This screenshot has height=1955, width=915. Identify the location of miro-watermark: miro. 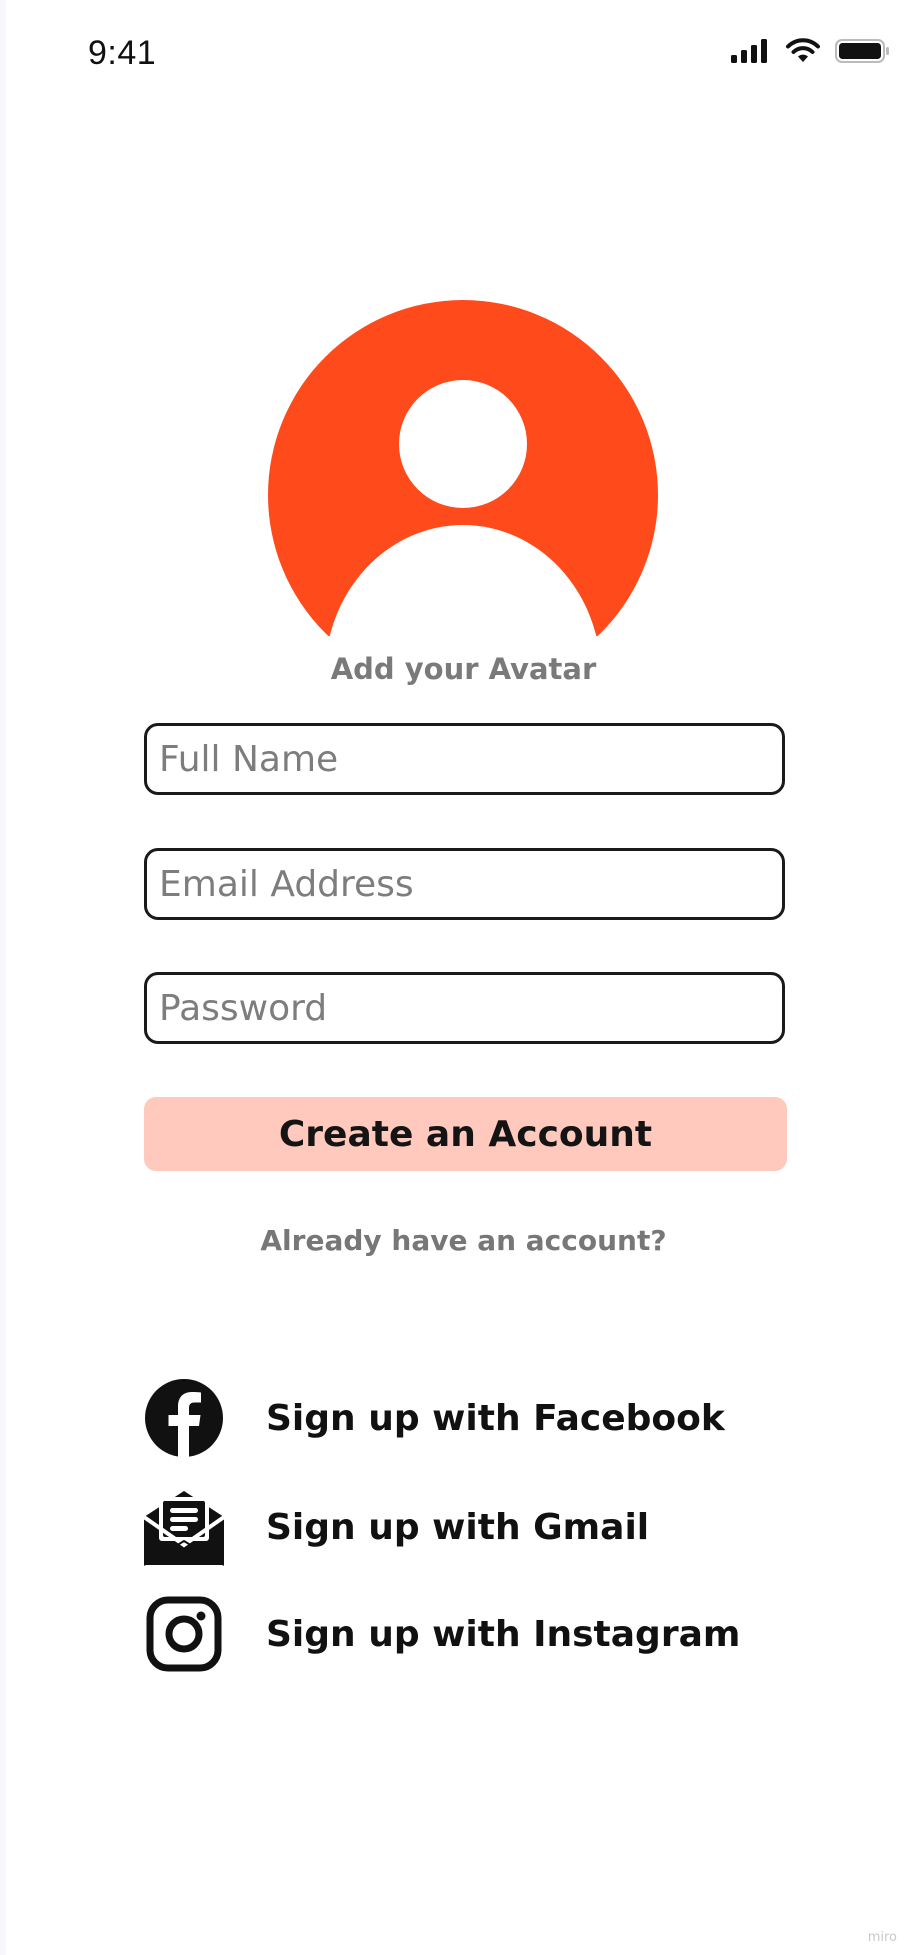
(882, 1937).